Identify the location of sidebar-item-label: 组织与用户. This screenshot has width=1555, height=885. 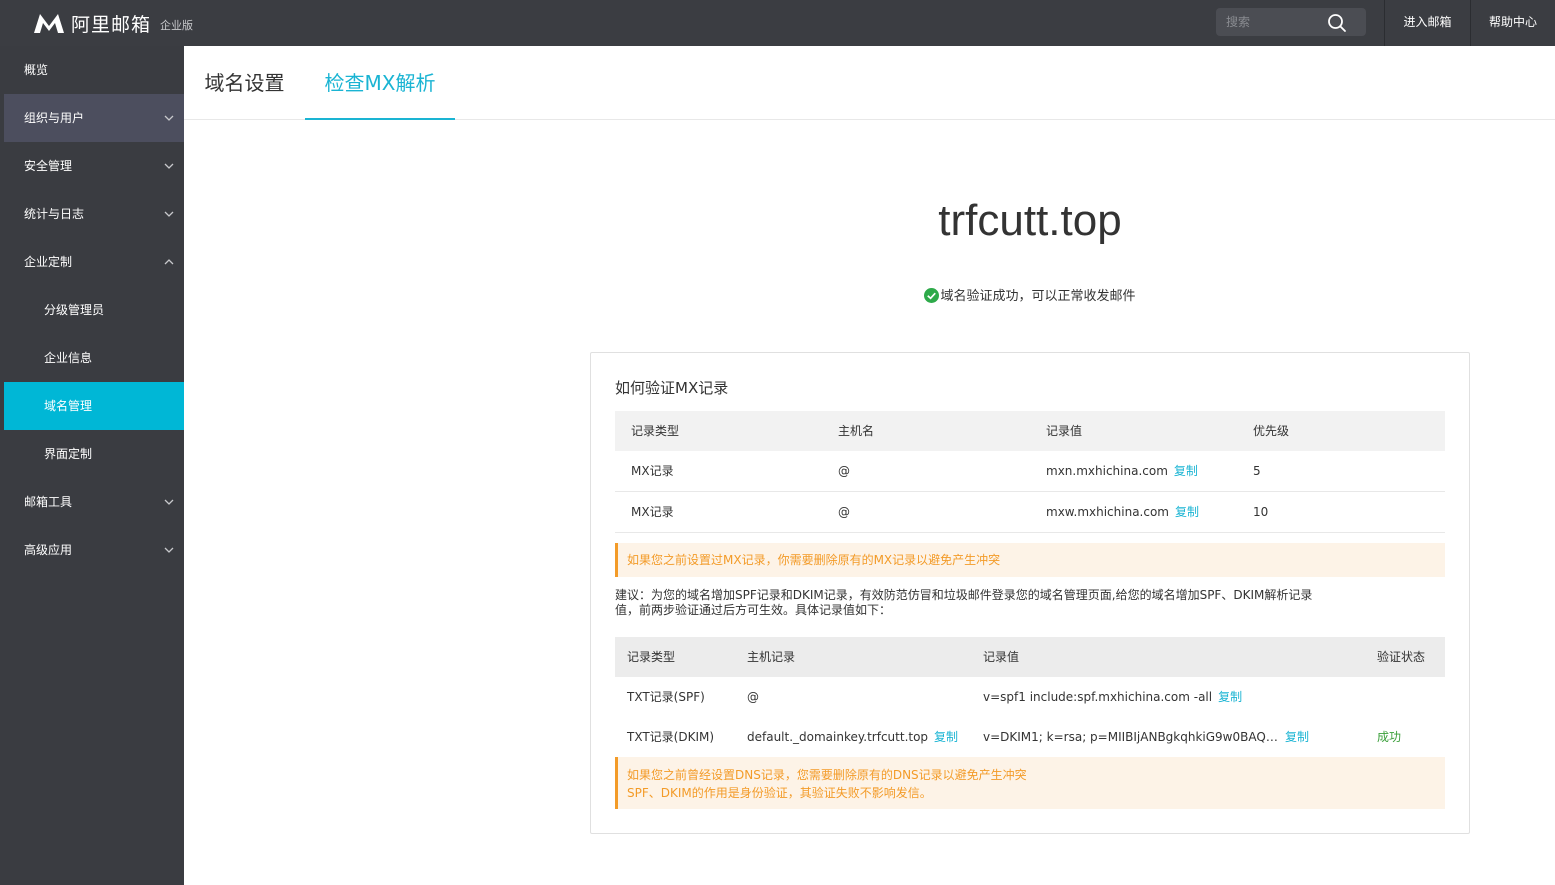
(54, 118).